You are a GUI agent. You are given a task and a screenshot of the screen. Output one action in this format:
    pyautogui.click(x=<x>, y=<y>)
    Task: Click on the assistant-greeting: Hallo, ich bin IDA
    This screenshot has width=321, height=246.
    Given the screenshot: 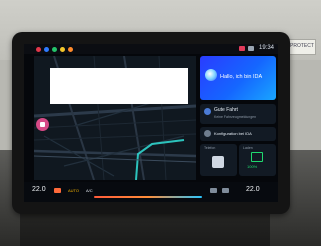 What is the action you would take?
    pyautogui.click(x=241, y=77)
    